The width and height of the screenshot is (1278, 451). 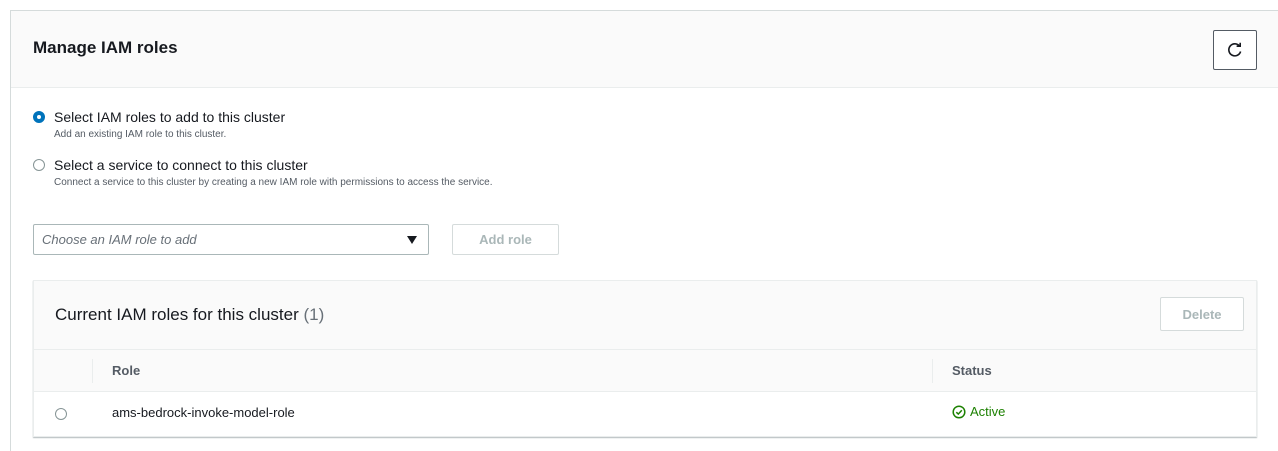 I want to click on column-header-row: Role Status, so click(x=645, y=371).